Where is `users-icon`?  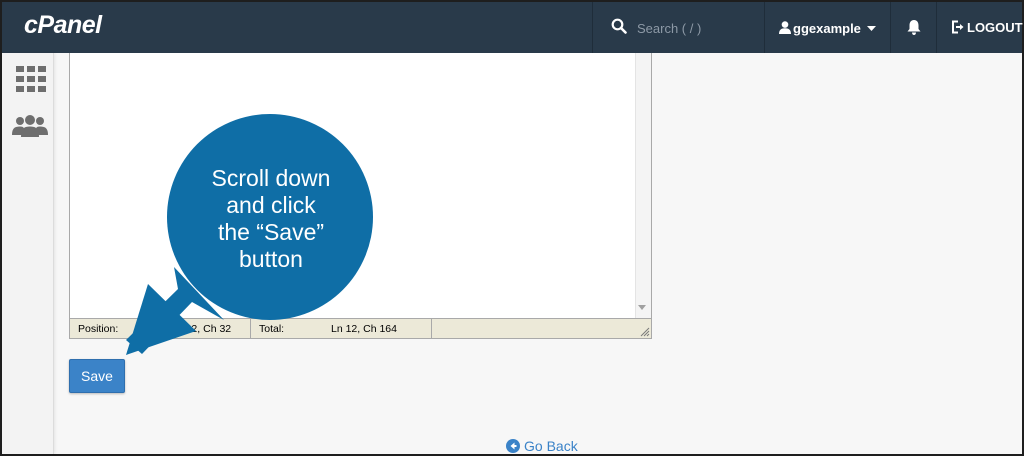
users-icon is located at coordinates (30, 126).